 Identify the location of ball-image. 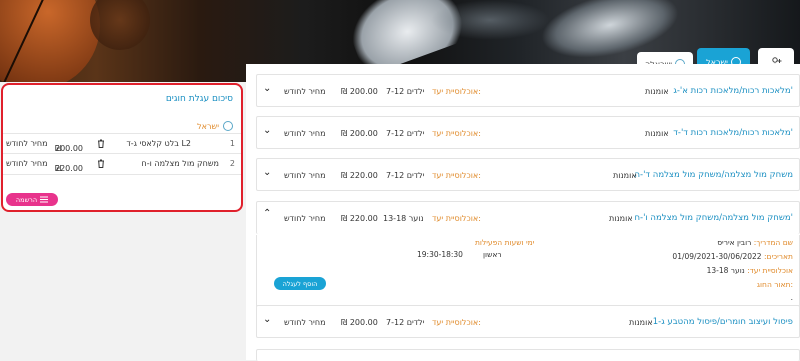
(120, 25).